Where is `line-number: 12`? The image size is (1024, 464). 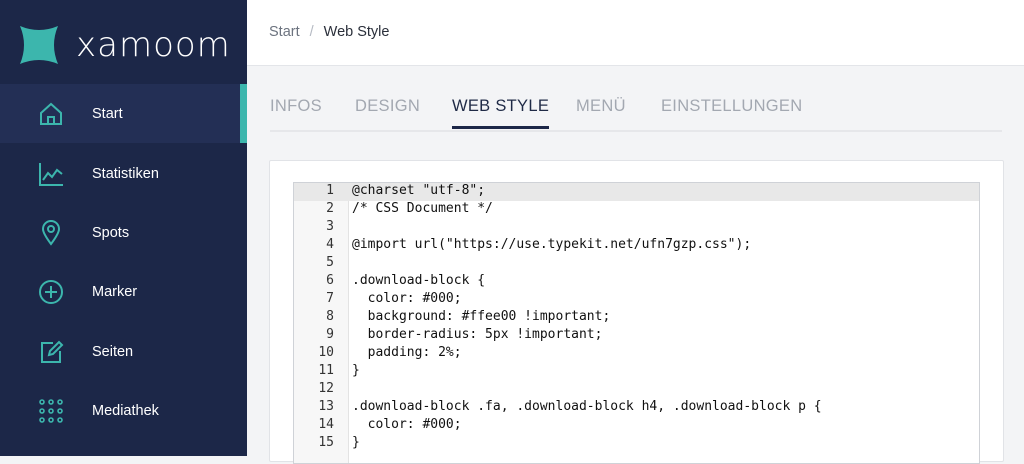
line-number: 12 is located at coordinates (326, 388).